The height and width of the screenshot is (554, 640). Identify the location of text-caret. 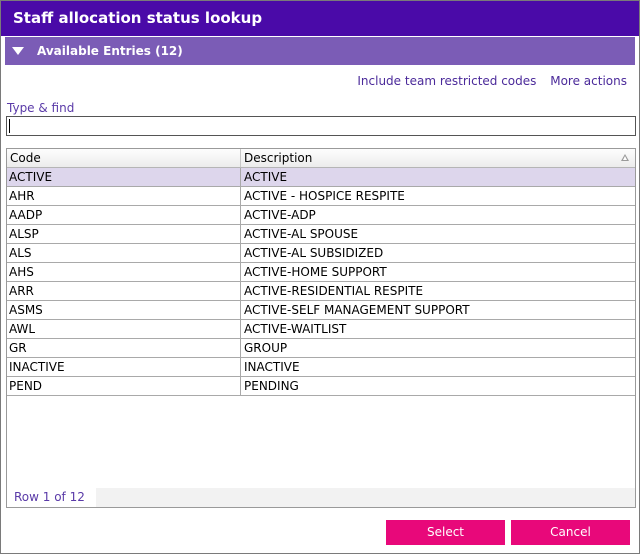
(9, 126).